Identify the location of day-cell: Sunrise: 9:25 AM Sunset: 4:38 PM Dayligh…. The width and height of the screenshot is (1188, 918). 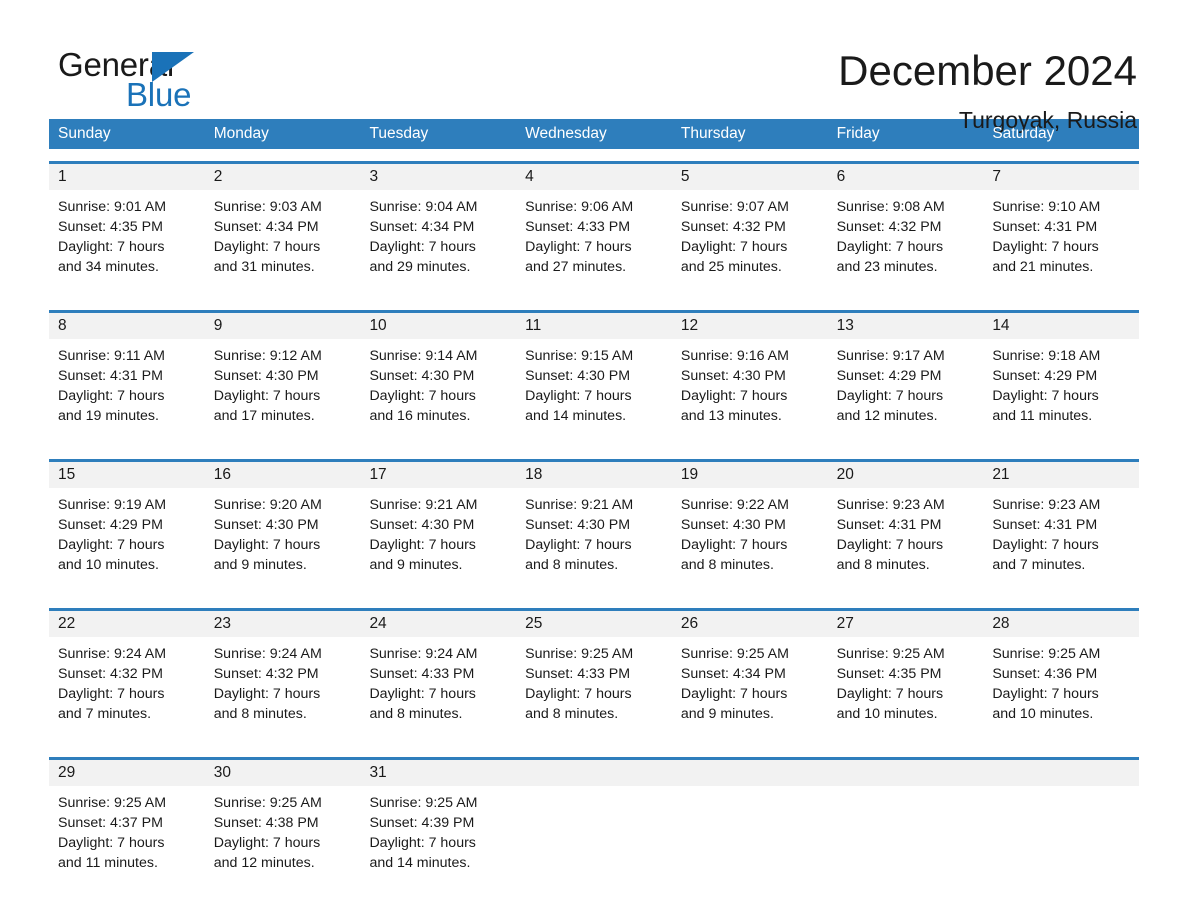
(283, 840).